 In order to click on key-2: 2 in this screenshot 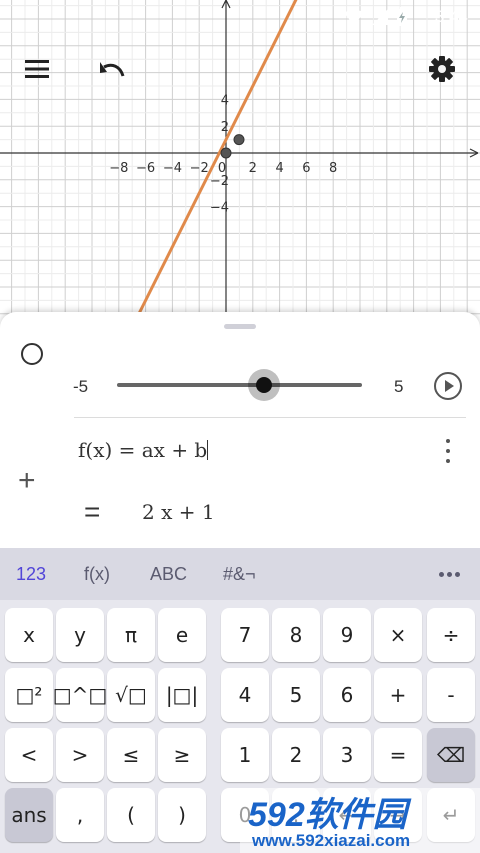, I will do `click(296, 755)`.